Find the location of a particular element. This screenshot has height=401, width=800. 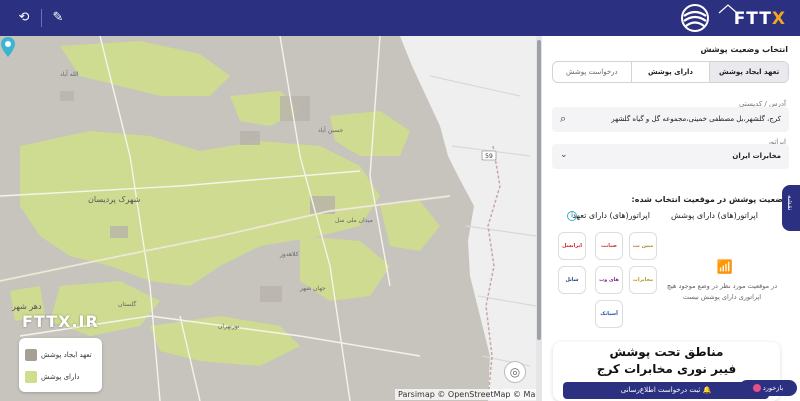

map-legend: تعهد ایجاد پوشش دارای پوشش is located at coordinates (60, 365).